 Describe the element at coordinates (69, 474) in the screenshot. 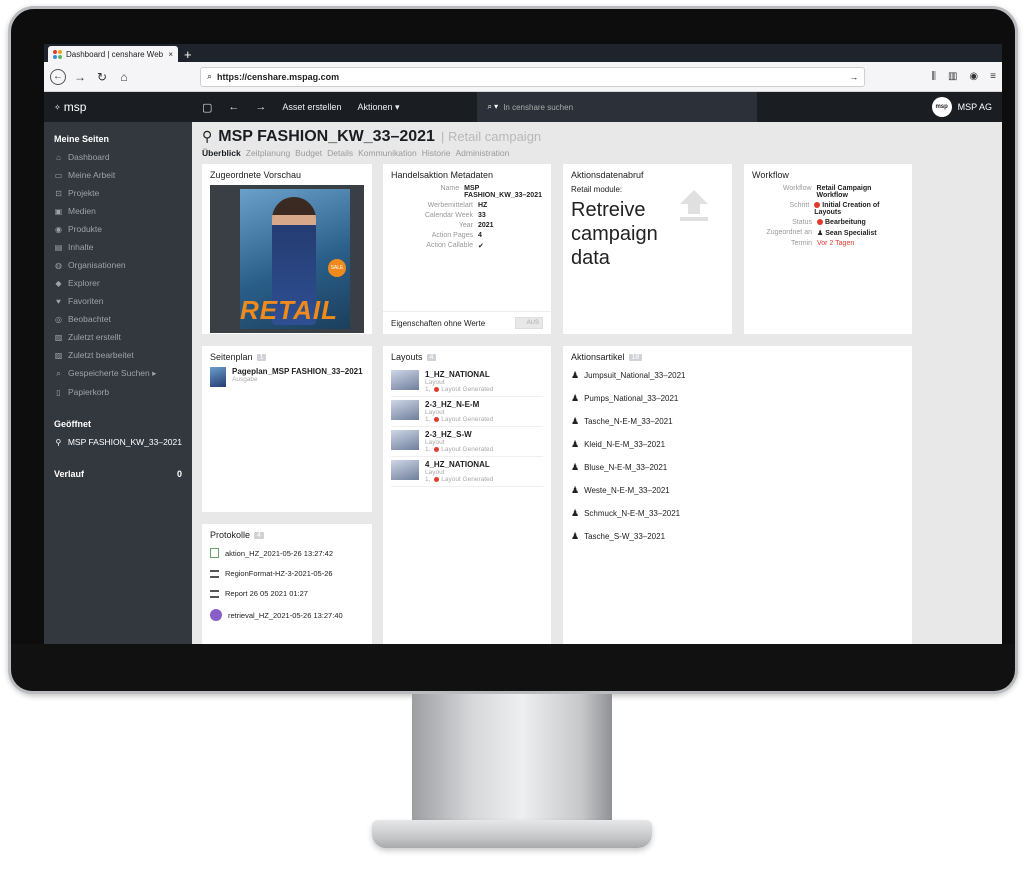

I see `history-label: Verlauf` at that location.